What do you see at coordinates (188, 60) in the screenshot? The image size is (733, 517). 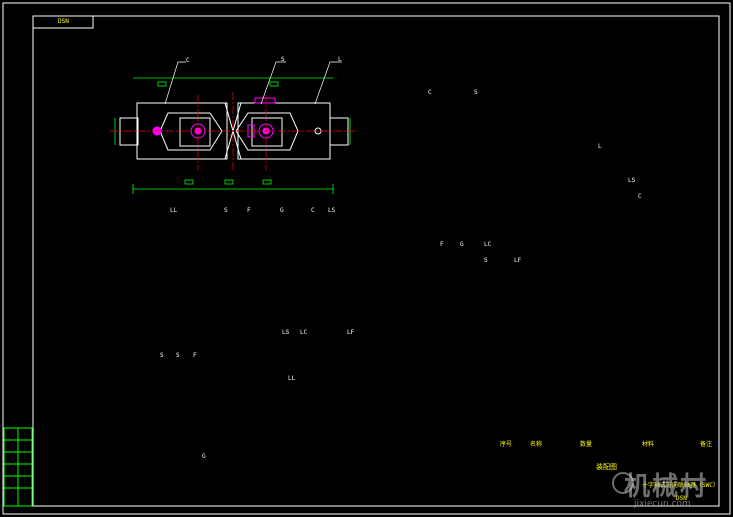 I see `callout-top-1: C` at bounding box center [188, 60].